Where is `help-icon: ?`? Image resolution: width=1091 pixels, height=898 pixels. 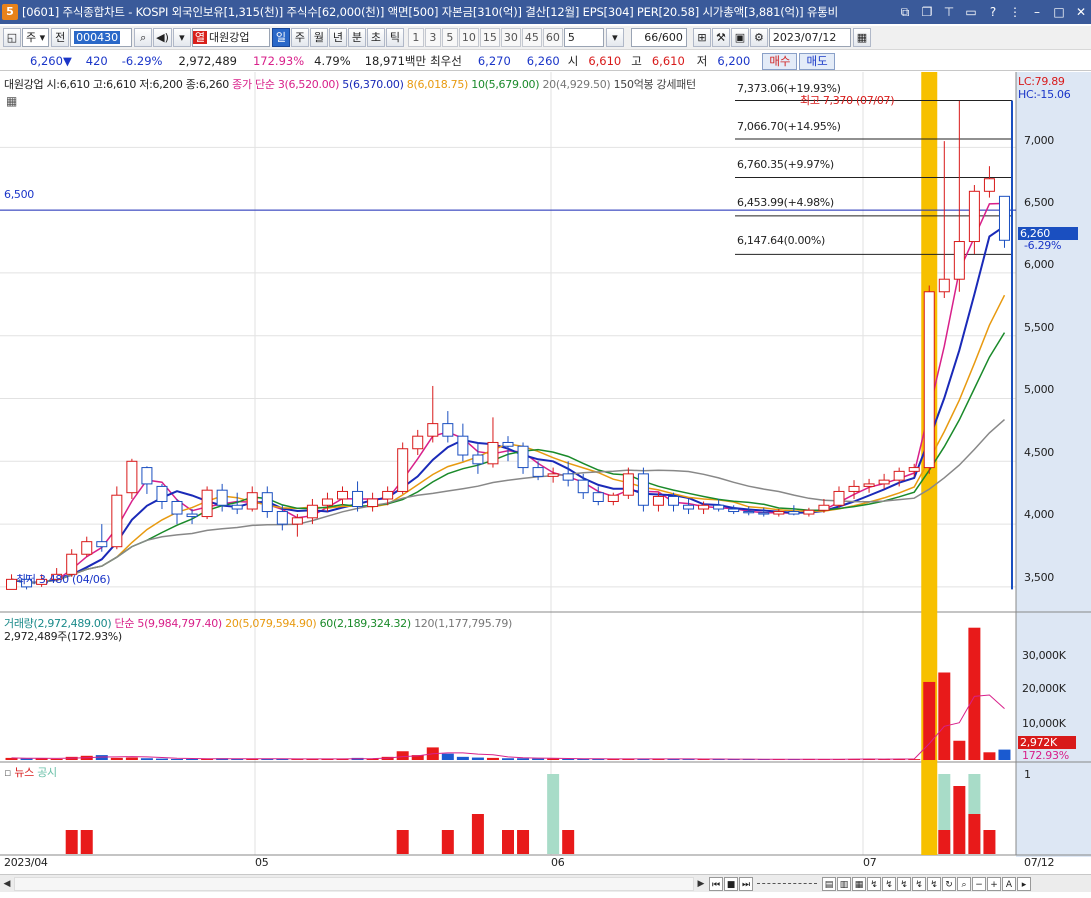 help-icon: ? is located at coordinates (993, 12).